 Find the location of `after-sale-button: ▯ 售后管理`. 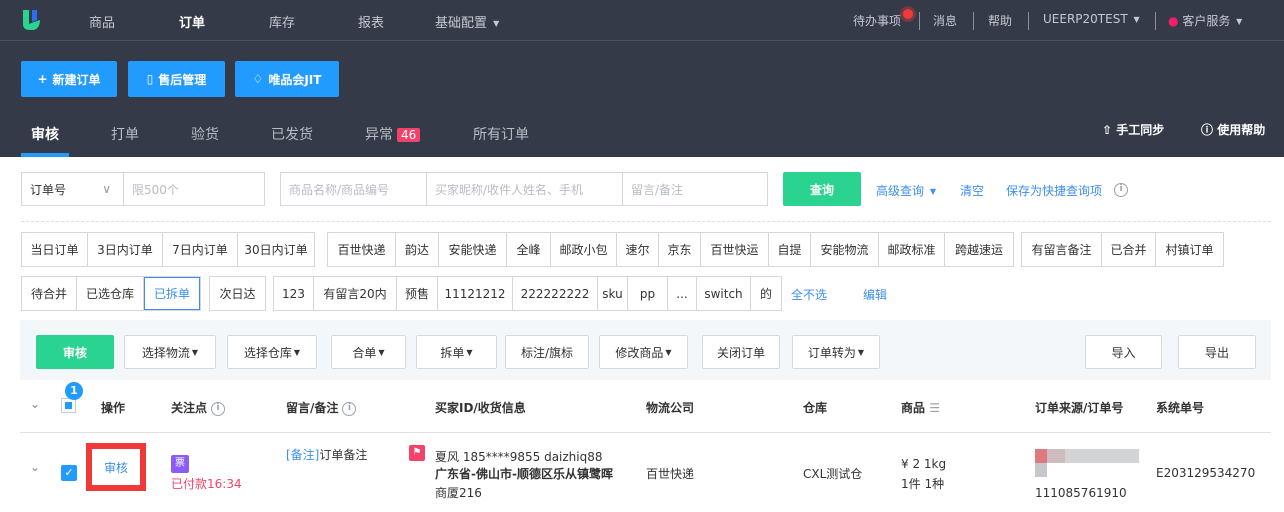

after-sale-button: ▯ 售后管理 is located at coordinates (176, 79).